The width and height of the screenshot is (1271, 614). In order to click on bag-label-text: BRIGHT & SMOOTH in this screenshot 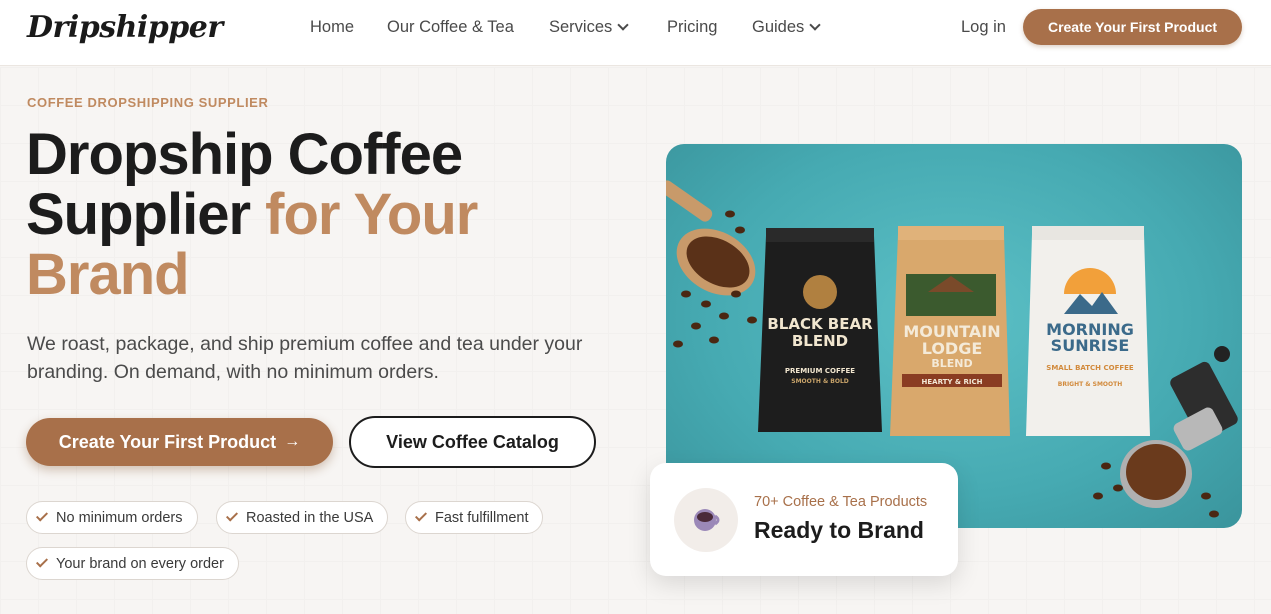, I will do `click(1090, 384)`.